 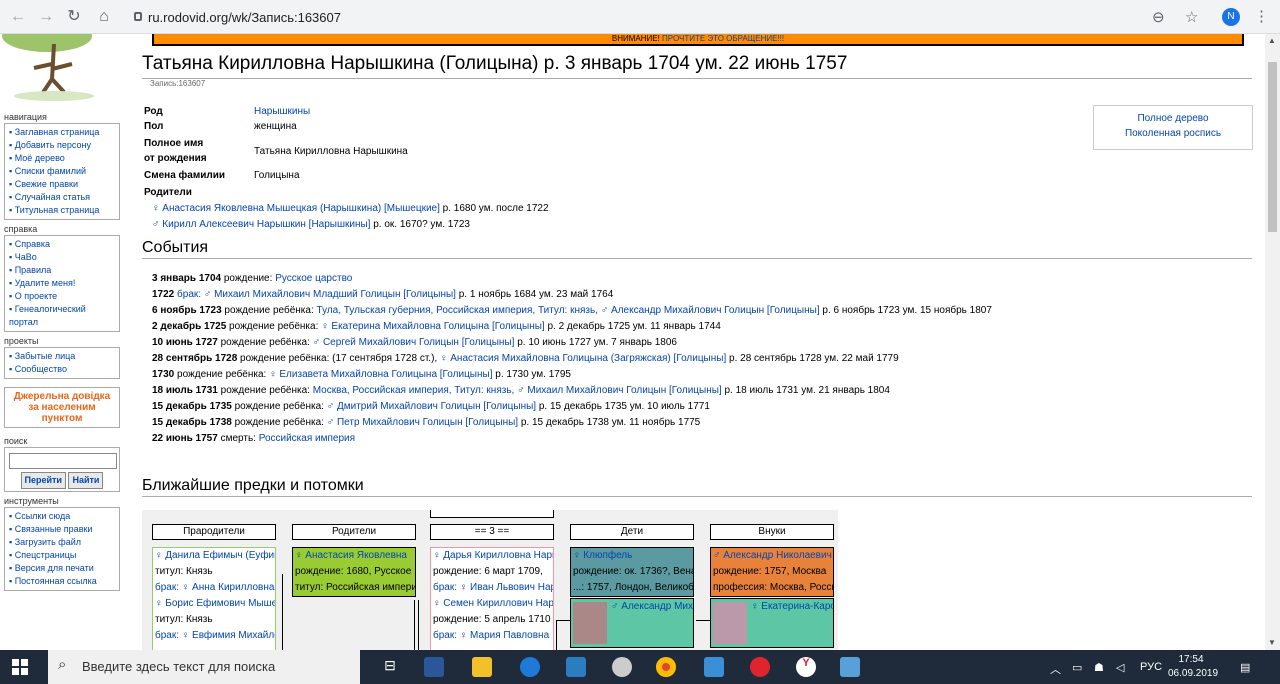 What do you see at coordinates (32, 244) in the screenshot?
I see `sidebar-help-item-label: Справка` at bounding box center [32, 244].